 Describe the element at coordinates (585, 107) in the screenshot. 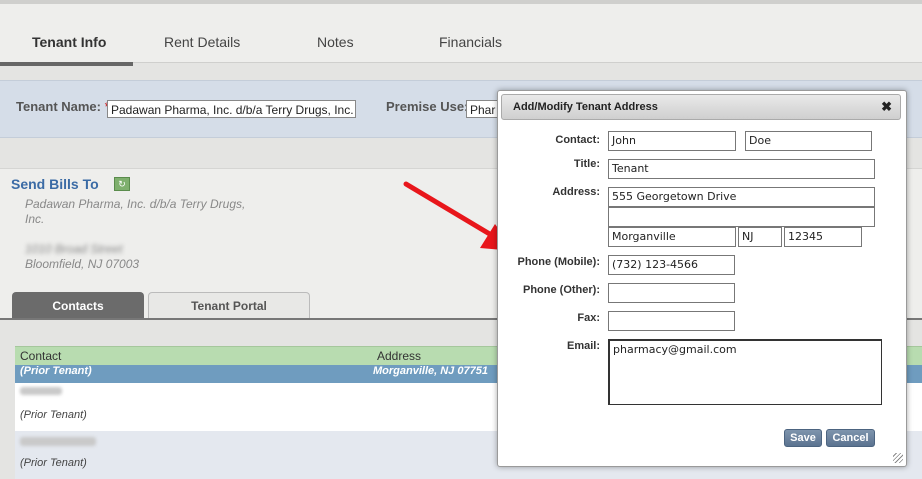

I see `dialog-title: Add/Modify Tenant Address` at that location.